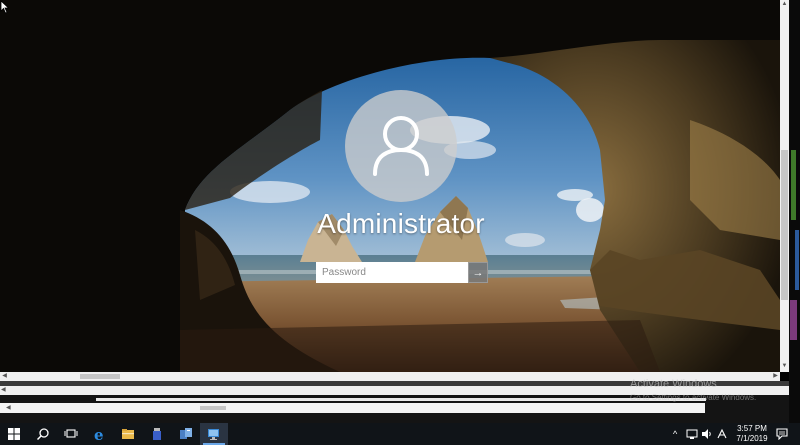 This screenshot has width=800, height=445. I want to click on volume-icon, so click(707, 434).